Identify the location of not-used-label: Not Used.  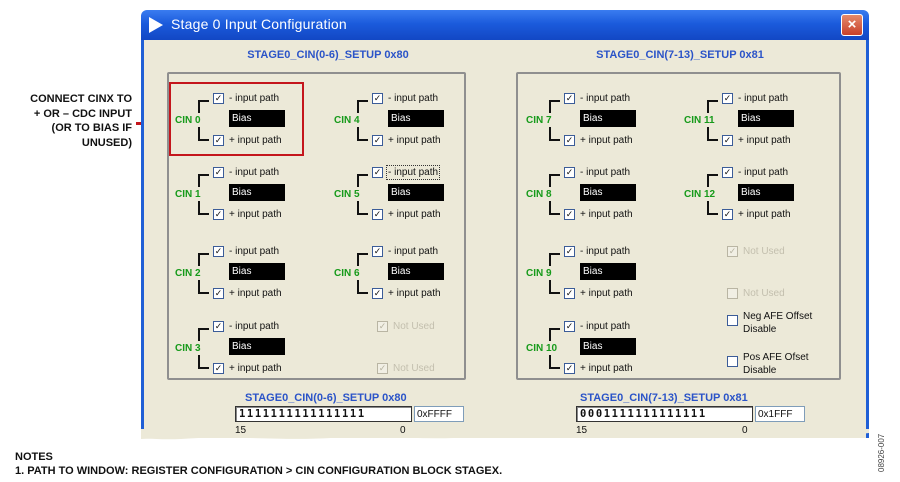
(764, 293).